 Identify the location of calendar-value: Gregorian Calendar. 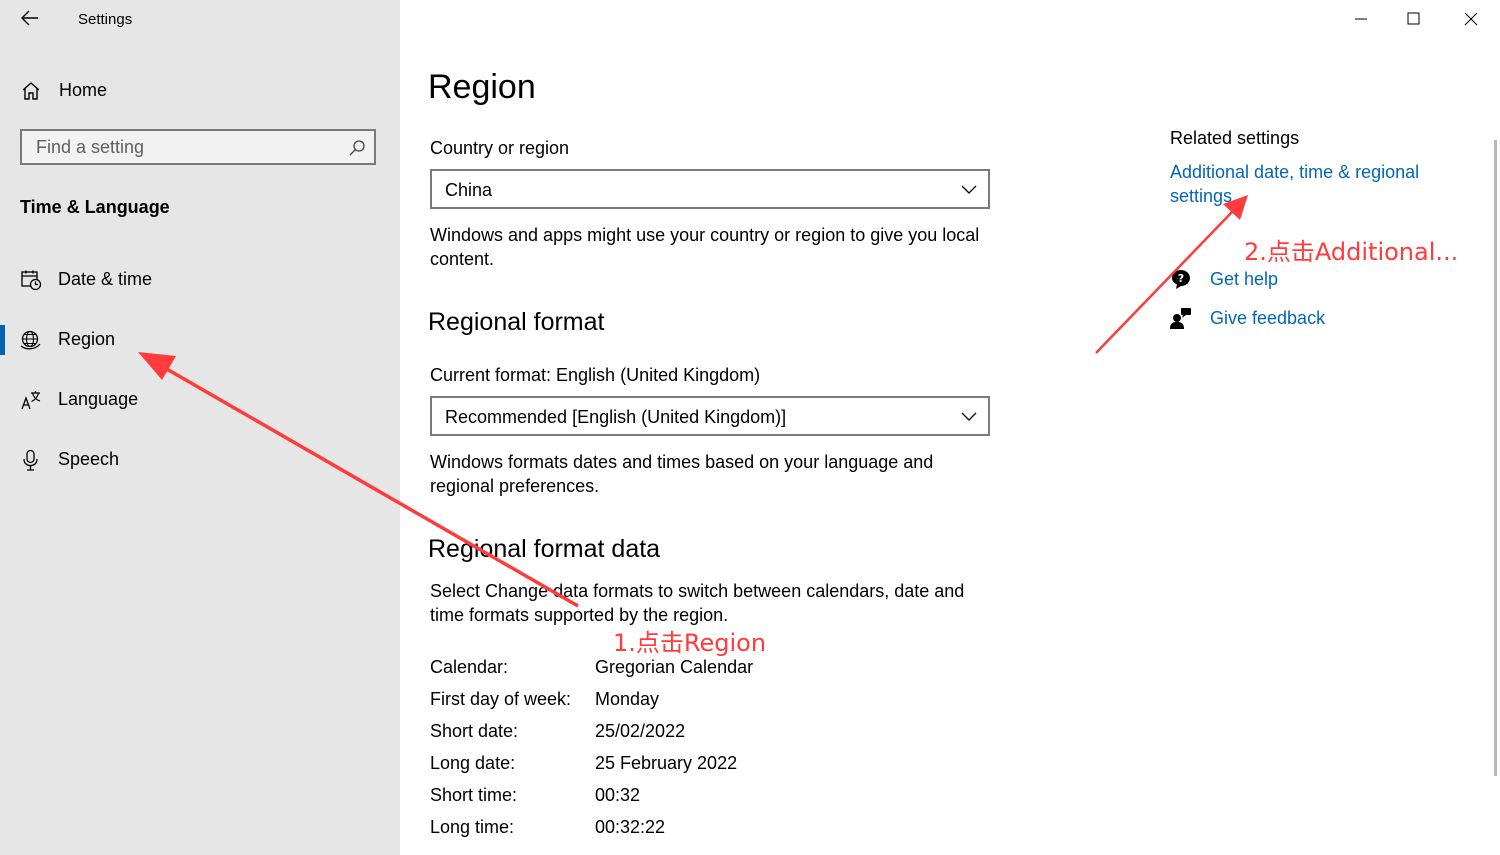
(674, 667).